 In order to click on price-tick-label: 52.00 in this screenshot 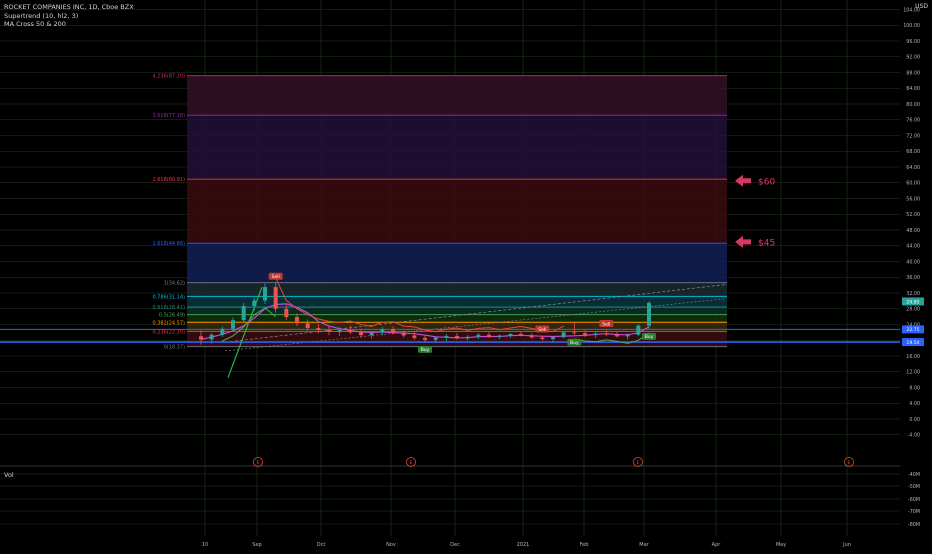, I will do `click(913, 215)`.